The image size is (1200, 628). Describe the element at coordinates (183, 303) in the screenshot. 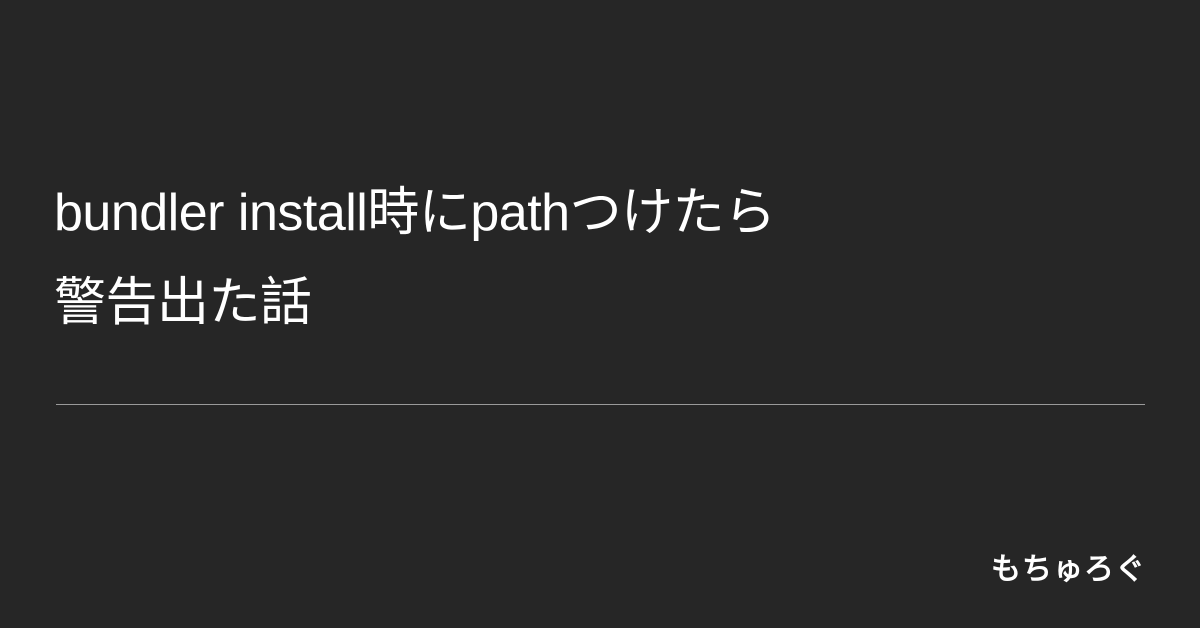

I see `article-title-line-2: 警告出た話` at that location.